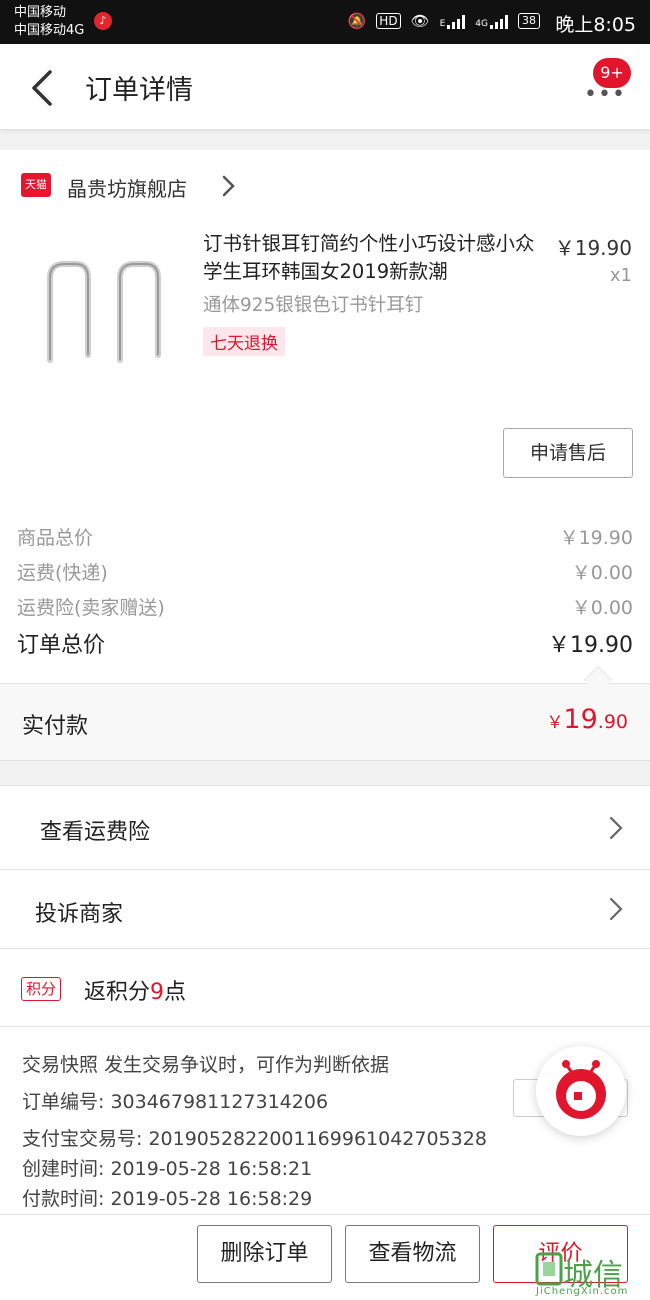 The width and height of the screenshot is (650, 1300). What do you see at coordinates (529, 21) in the screenshot?
I see `battery-icon: 38` at bounding box center [529, 21].